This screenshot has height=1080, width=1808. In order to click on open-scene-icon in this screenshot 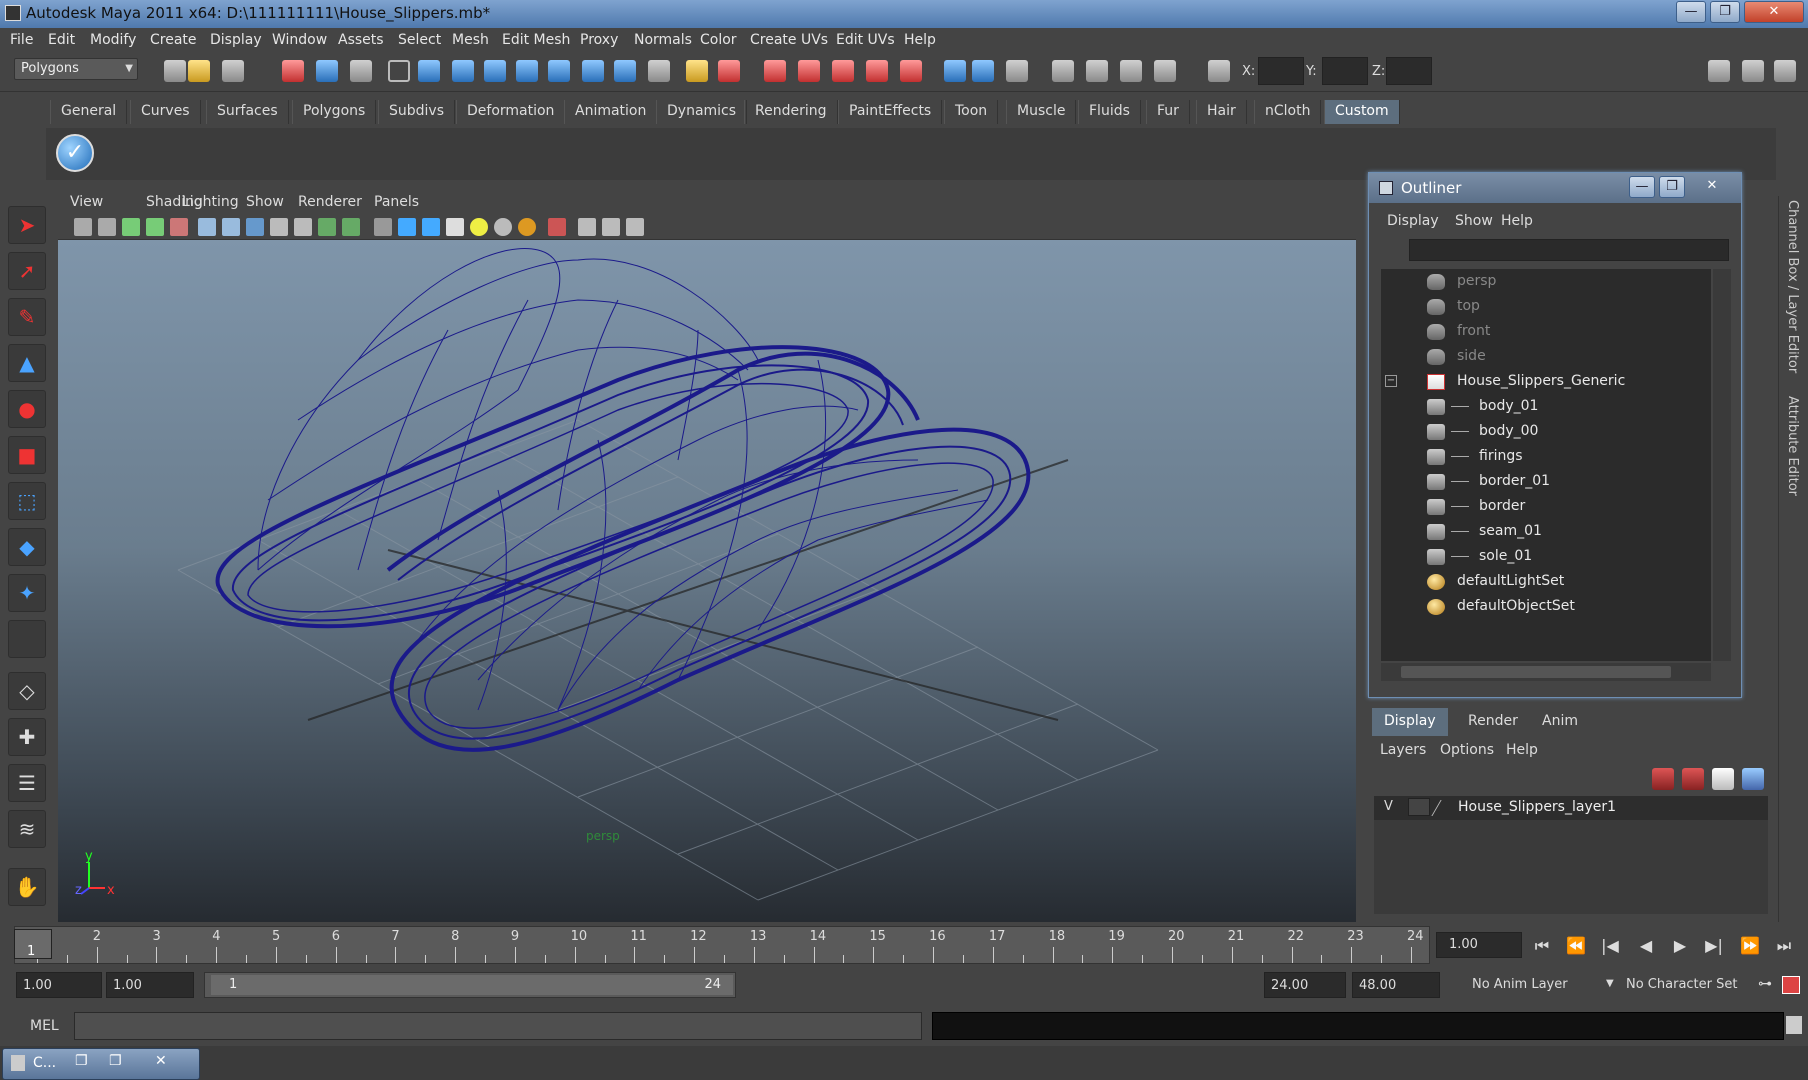, I will do `click(199, 71)`.